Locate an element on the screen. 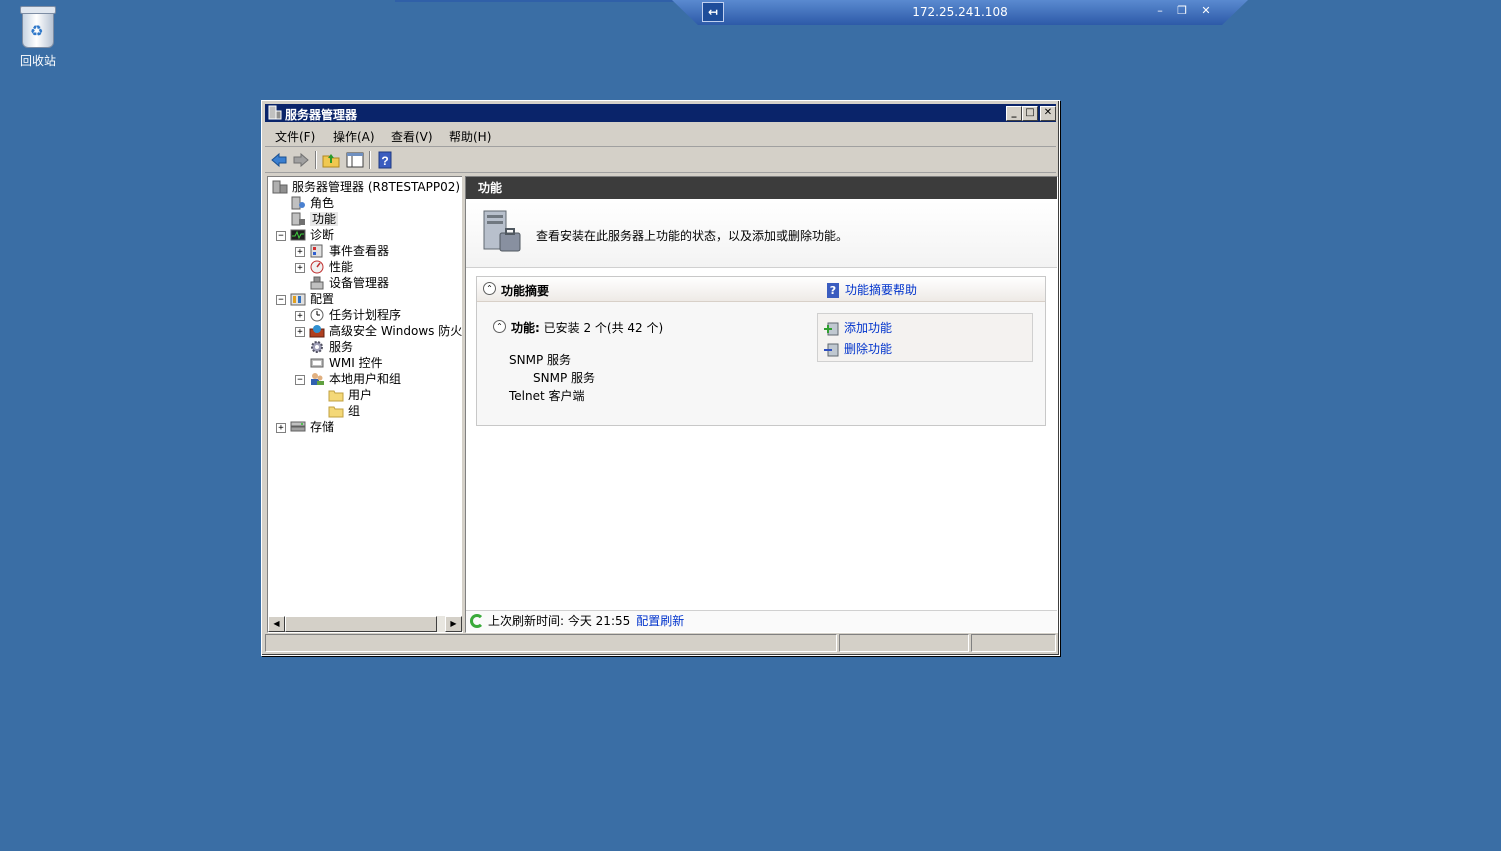  remove-features-link: 删除功能 is located at coordinates (858, 348).